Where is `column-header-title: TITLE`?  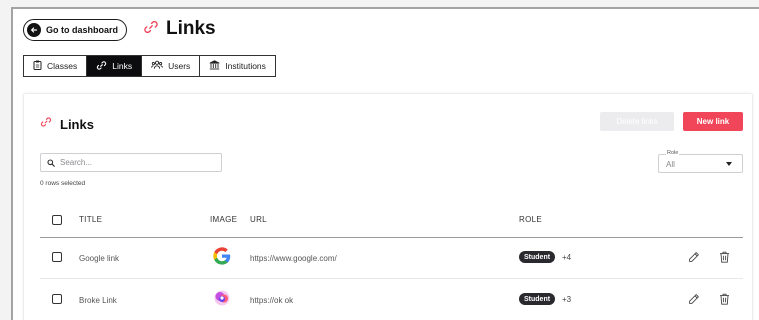 column-header-title: TITLE is located at coordinates (91, 219).